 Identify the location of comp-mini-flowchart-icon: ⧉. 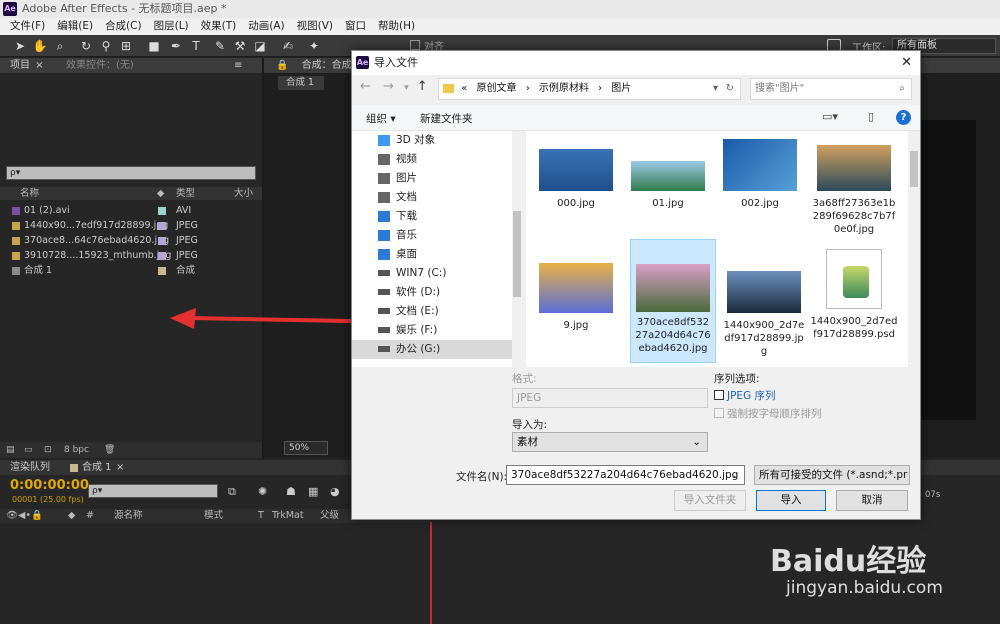
(232, 492).